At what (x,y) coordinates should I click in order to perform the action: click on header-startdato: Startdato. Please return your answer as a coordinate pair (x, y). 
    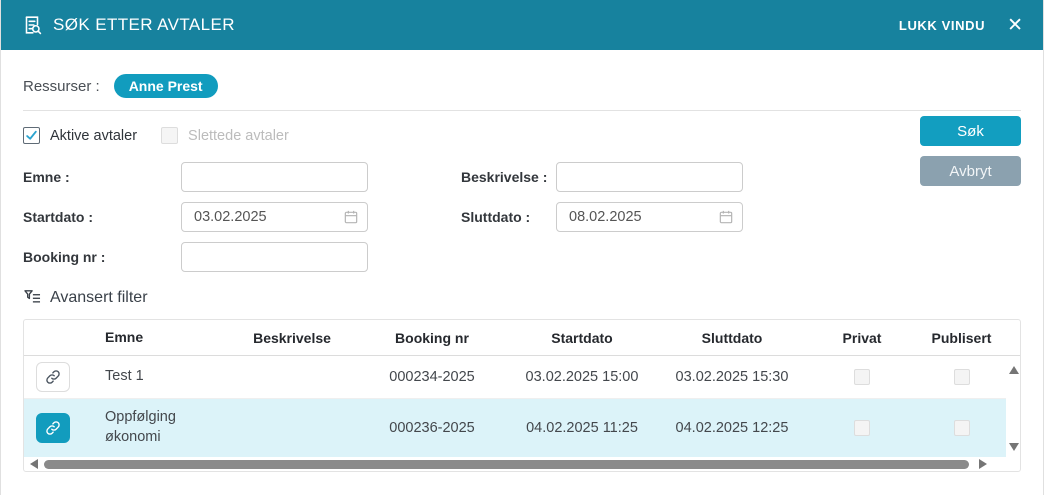
    Looking at the image, I should click on (582, 337).